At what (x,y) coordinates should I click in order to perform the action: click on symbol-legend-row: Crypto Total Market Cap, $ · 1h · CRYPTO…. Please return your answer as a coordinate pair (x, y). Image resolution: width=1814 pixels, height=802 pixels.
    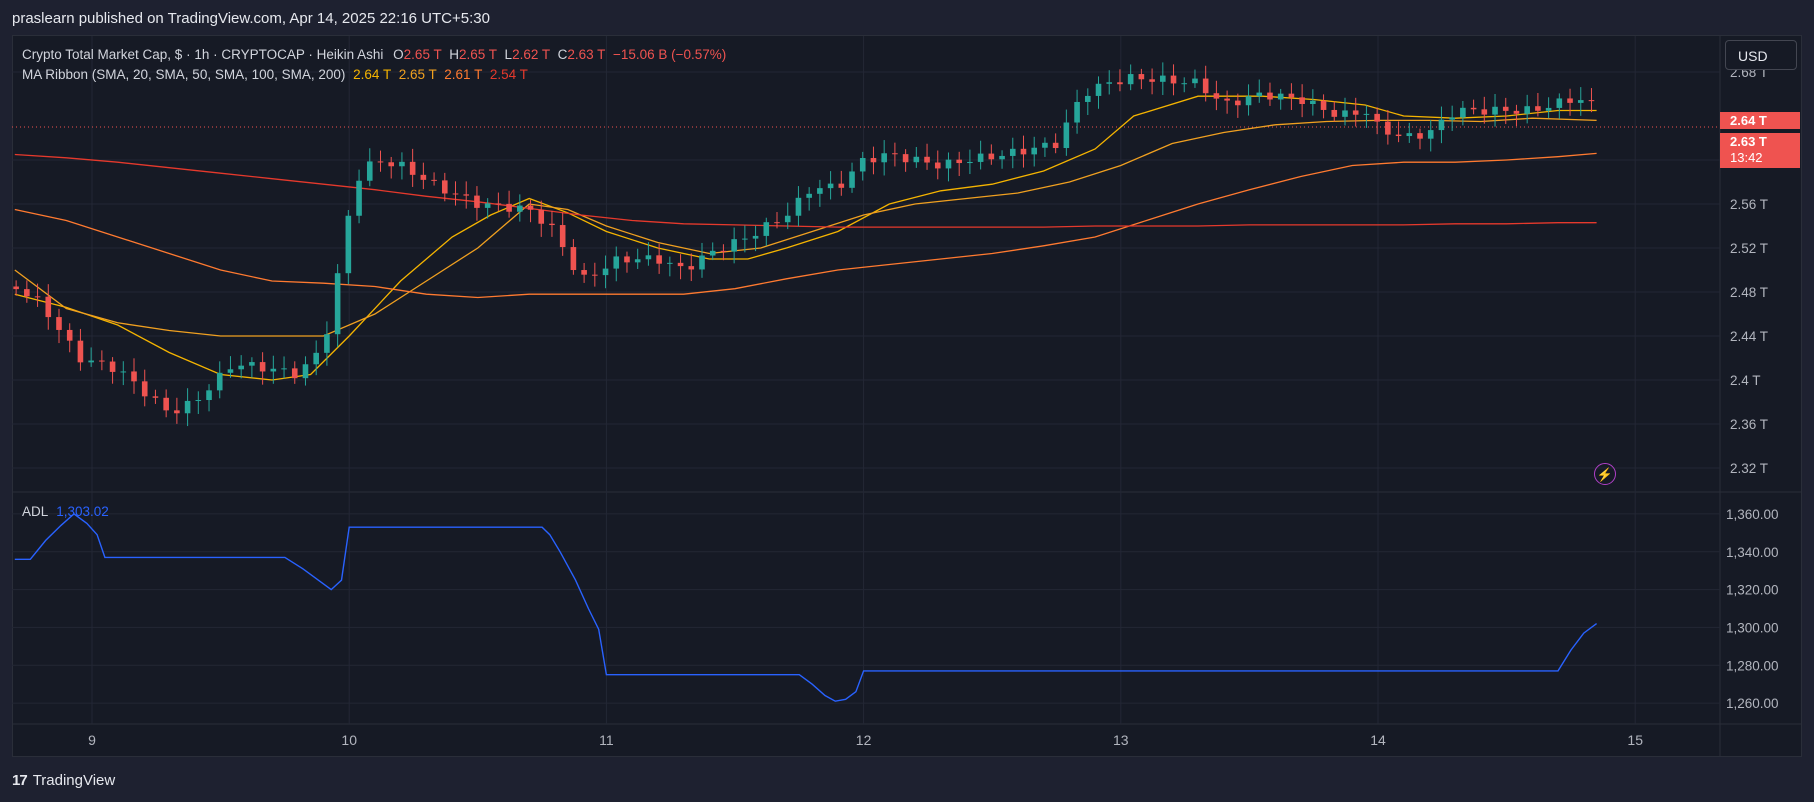
    Looking at the image, I should click on (374, 55).